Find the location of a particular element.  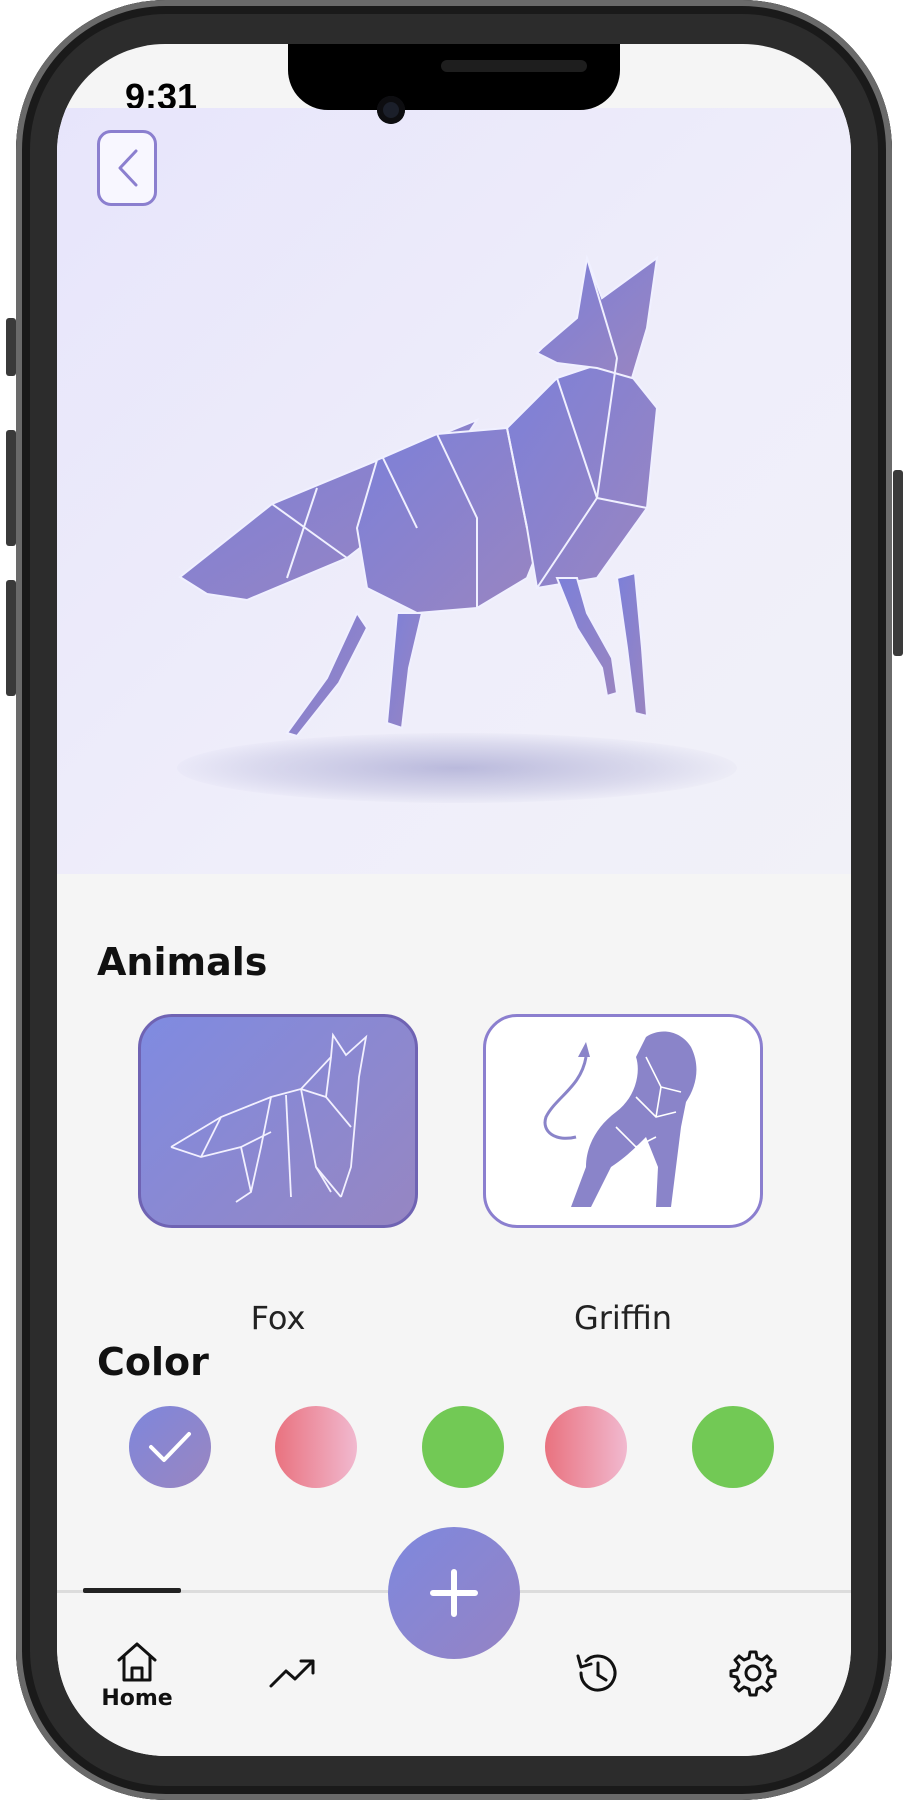

fox-thumbnail-icon is located at coordinates (269, 1117).